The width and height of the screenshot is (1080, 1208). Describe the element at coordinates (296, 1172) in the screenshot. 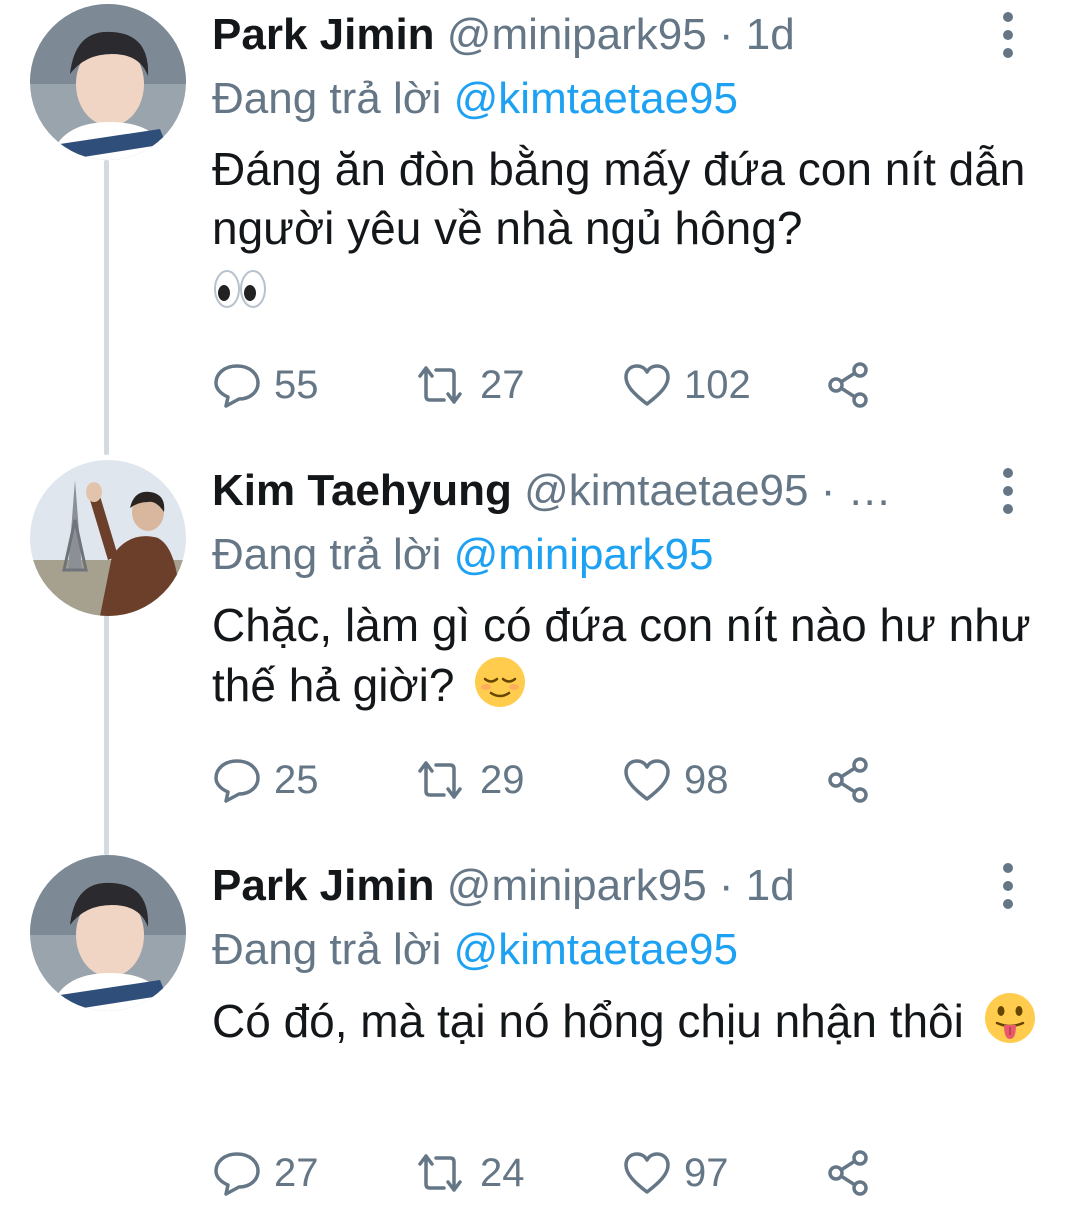

I see `reply-count: 27` at that location.